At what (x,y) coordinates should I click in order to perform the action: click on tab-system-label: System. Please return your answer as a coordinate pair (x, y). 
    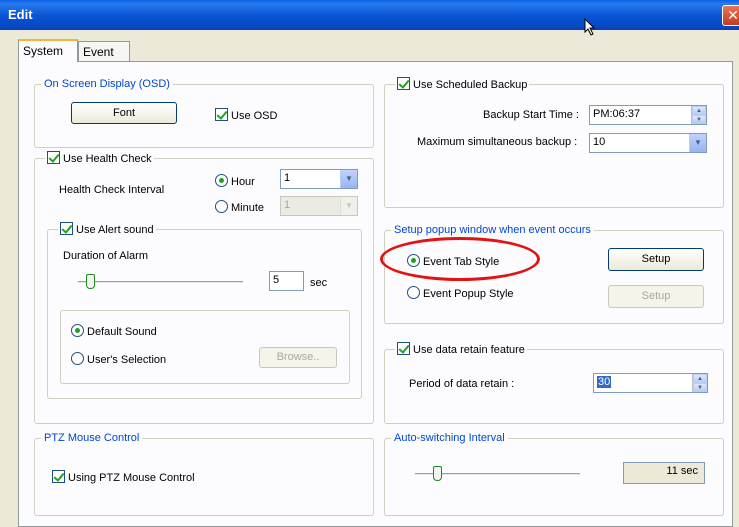
    Looking at the image, I should click on (43, 51).